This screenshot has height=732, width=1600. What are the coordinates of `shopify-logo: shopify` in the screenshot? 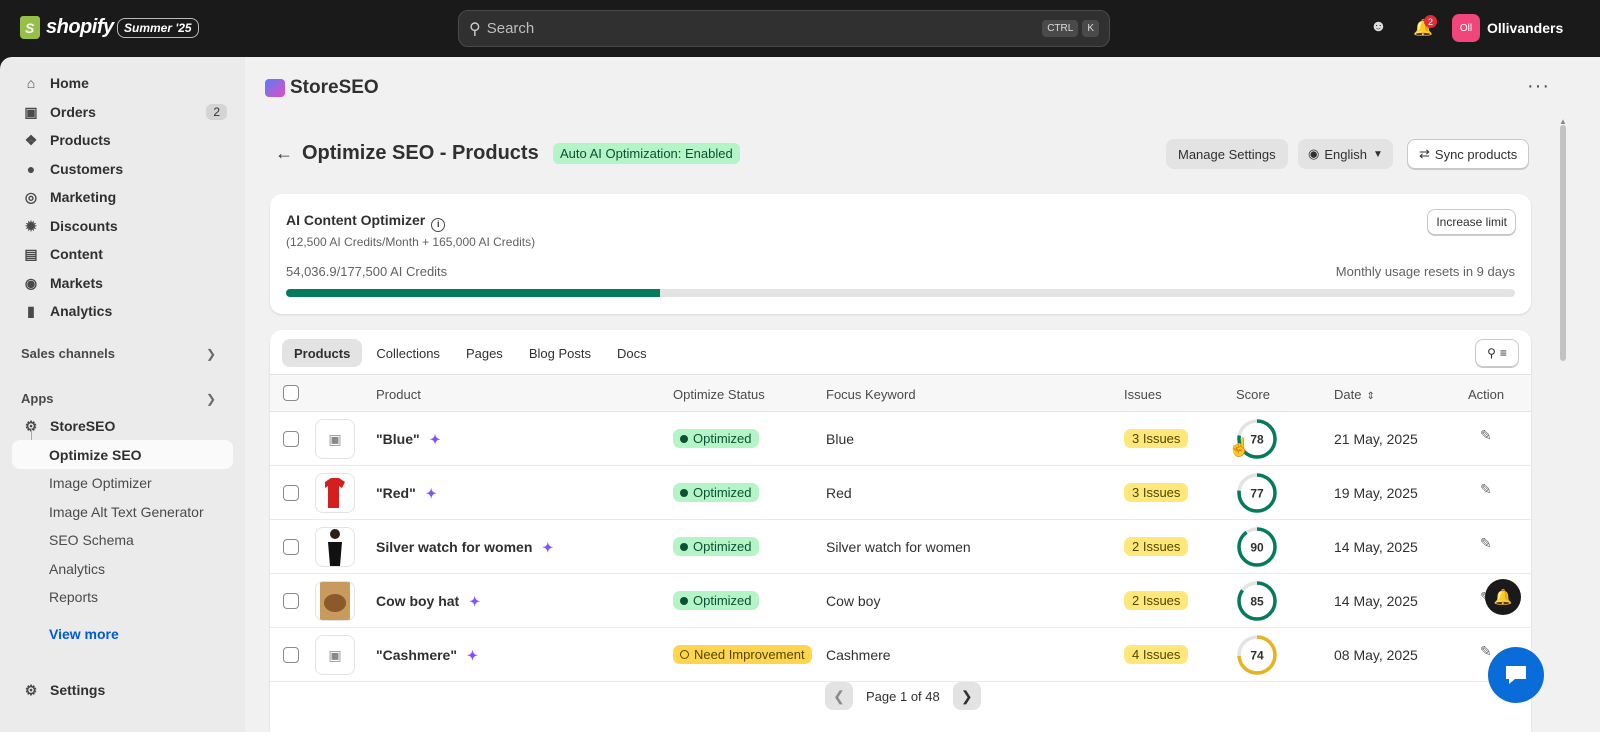 It's located at (67, 27).